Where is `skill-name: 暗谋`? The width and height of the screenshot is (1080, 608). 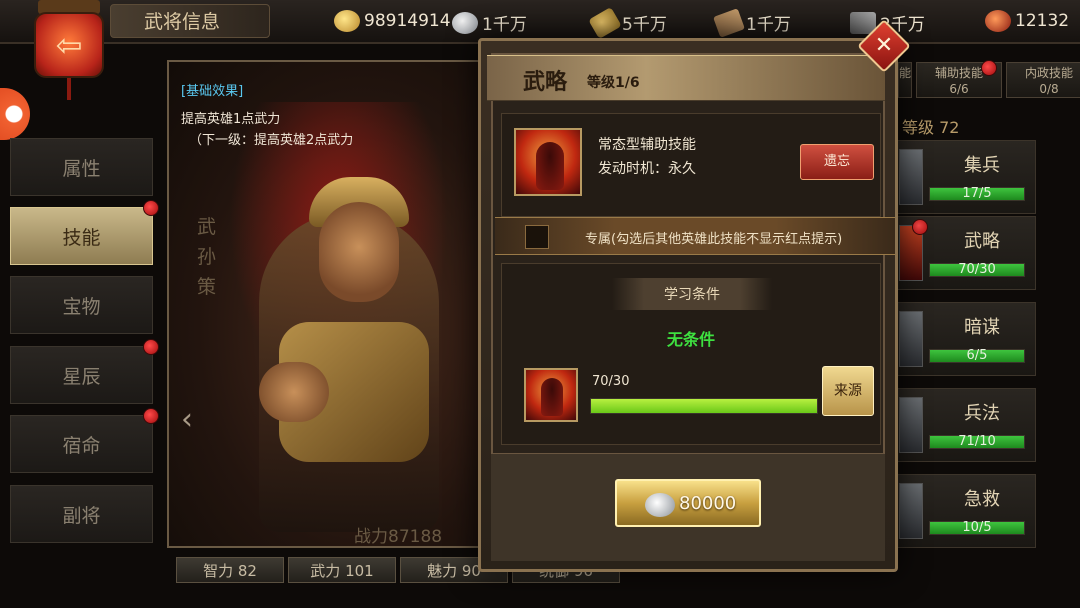
skill-name: 暗谋 is located at coordinates (982, 327).